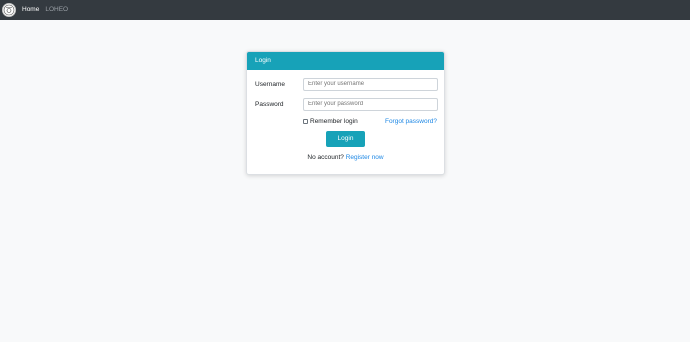 This screenshot has width=690, height=342. What do you see at coordinates (56, 10) in the screenshot?
I see `nav-brand-link: LOHEO` at bounding box center [56, 10].